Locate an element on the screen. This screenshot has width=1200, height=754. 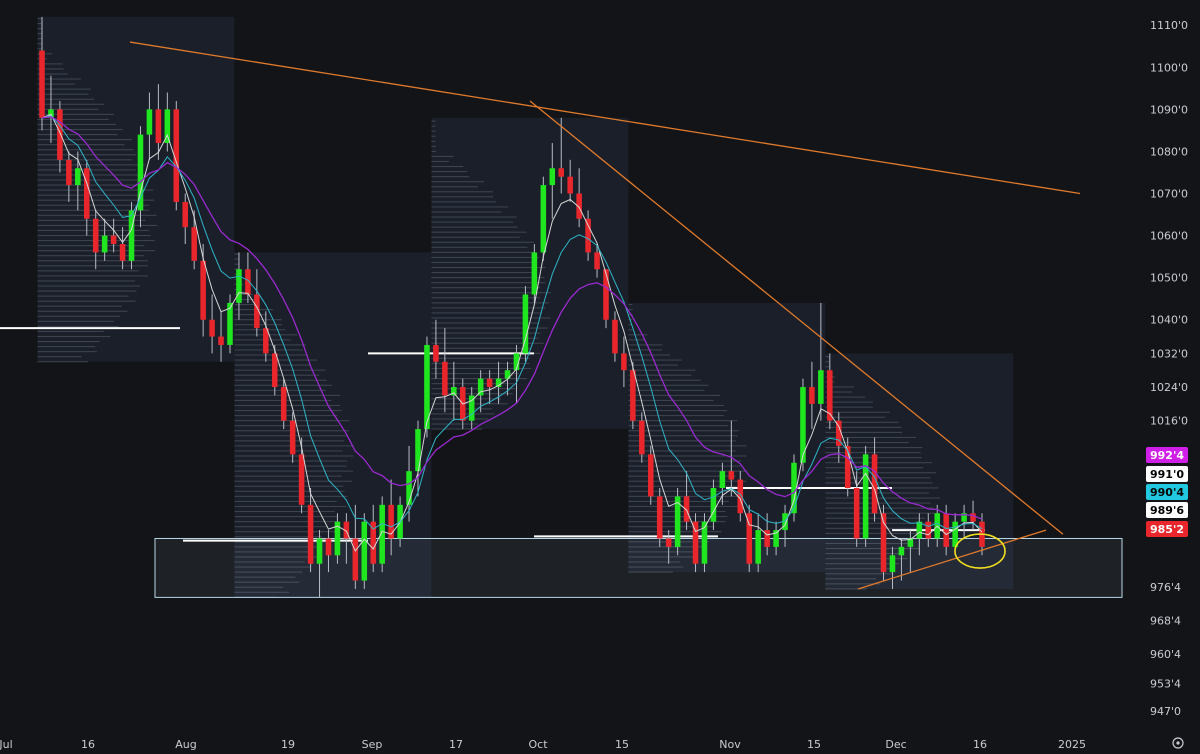
y-tick-label: 1100'0 is located at coordinates (1169, 67).